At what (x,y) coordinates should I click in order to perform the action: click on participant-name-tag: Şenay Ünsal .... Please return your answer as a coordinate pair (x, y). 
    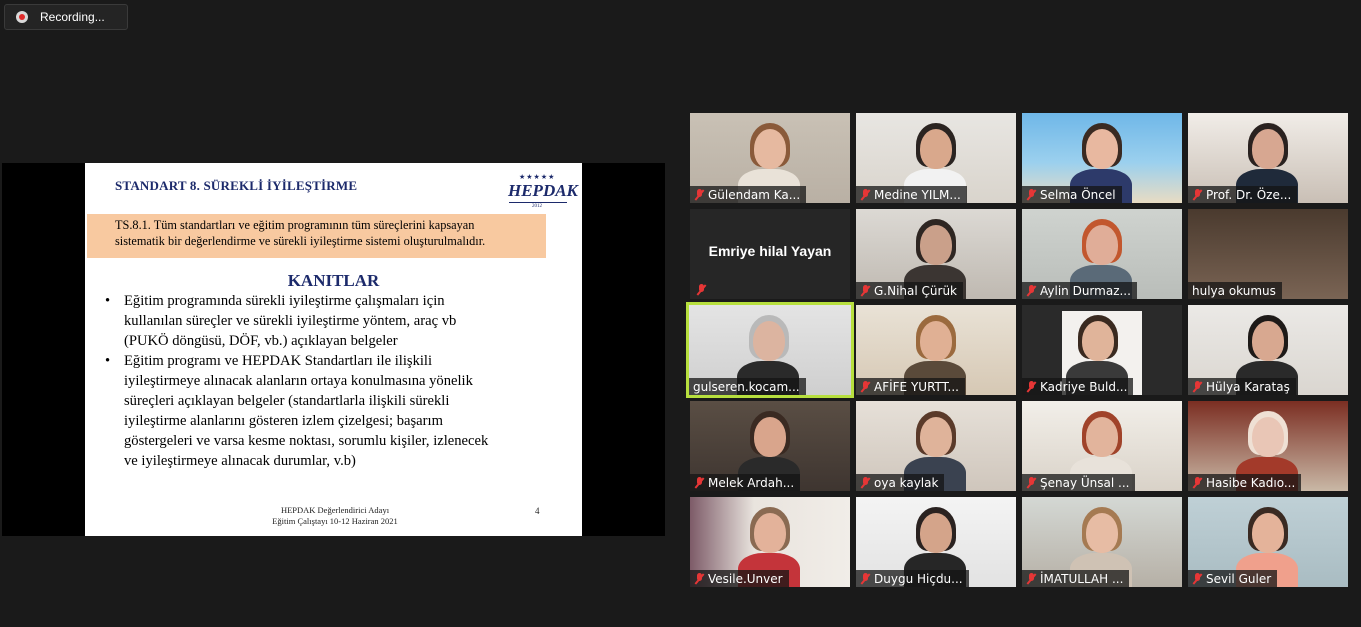
    Looking at the image, I should click on (1079, 482).